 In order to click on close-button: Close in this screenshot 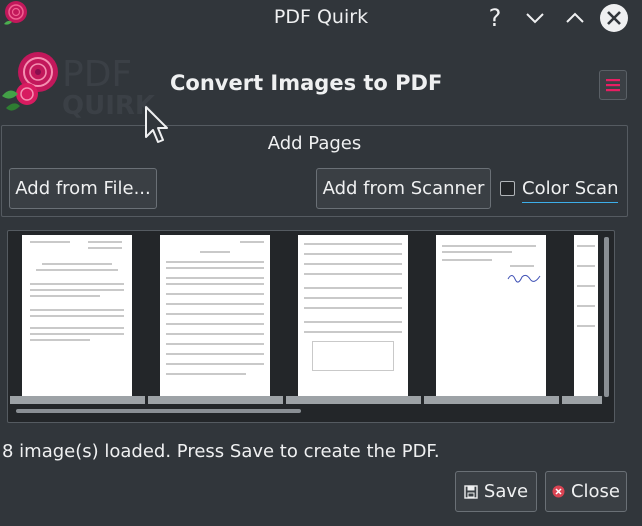, I will do `click(586, 491)`.